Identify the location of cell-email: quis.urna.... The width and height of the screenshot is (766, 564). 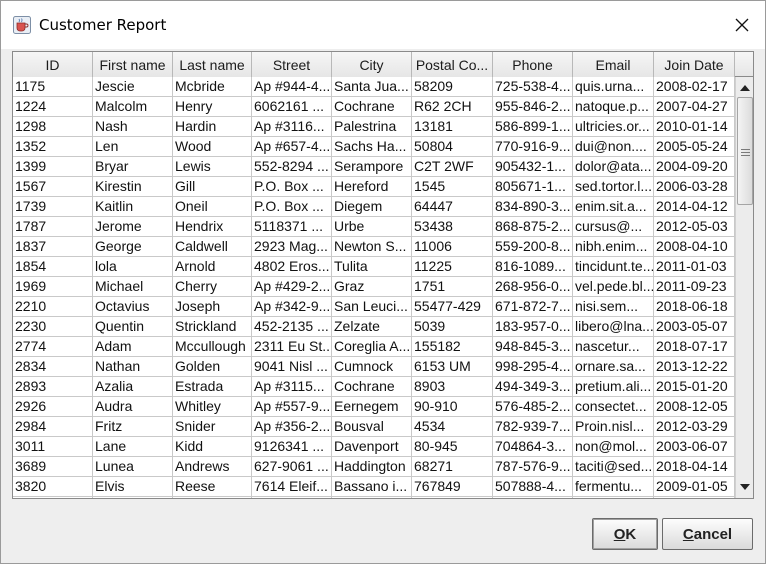
(613, 87).